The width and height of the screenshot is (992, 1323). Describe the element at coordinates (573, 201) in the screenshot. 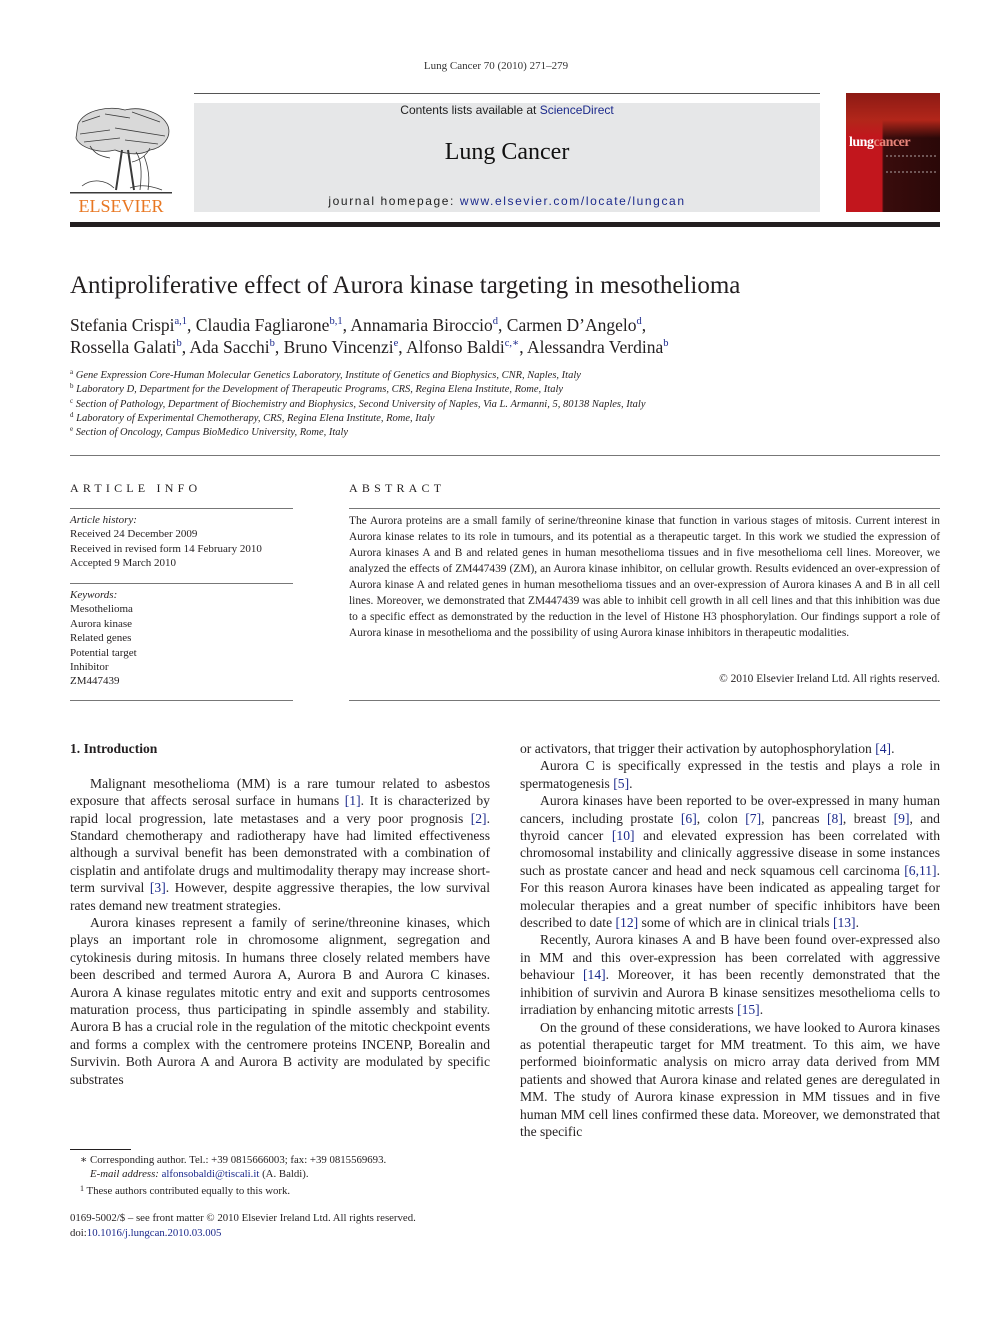

I see `journal-homepage-link: www.elsevier.com/locate/lungcan` at that location.